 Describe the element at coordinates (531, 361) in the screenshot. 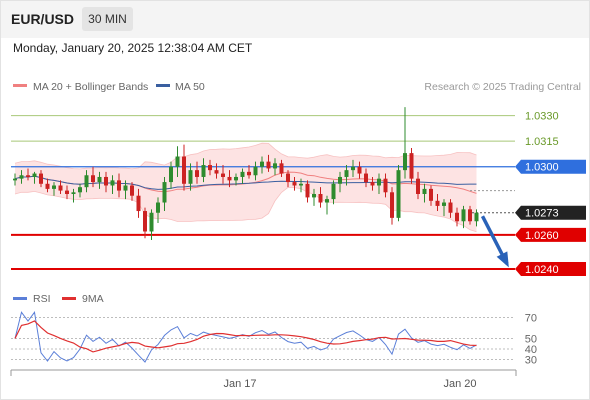

I see `rsi-tick-label: 30` at that location.